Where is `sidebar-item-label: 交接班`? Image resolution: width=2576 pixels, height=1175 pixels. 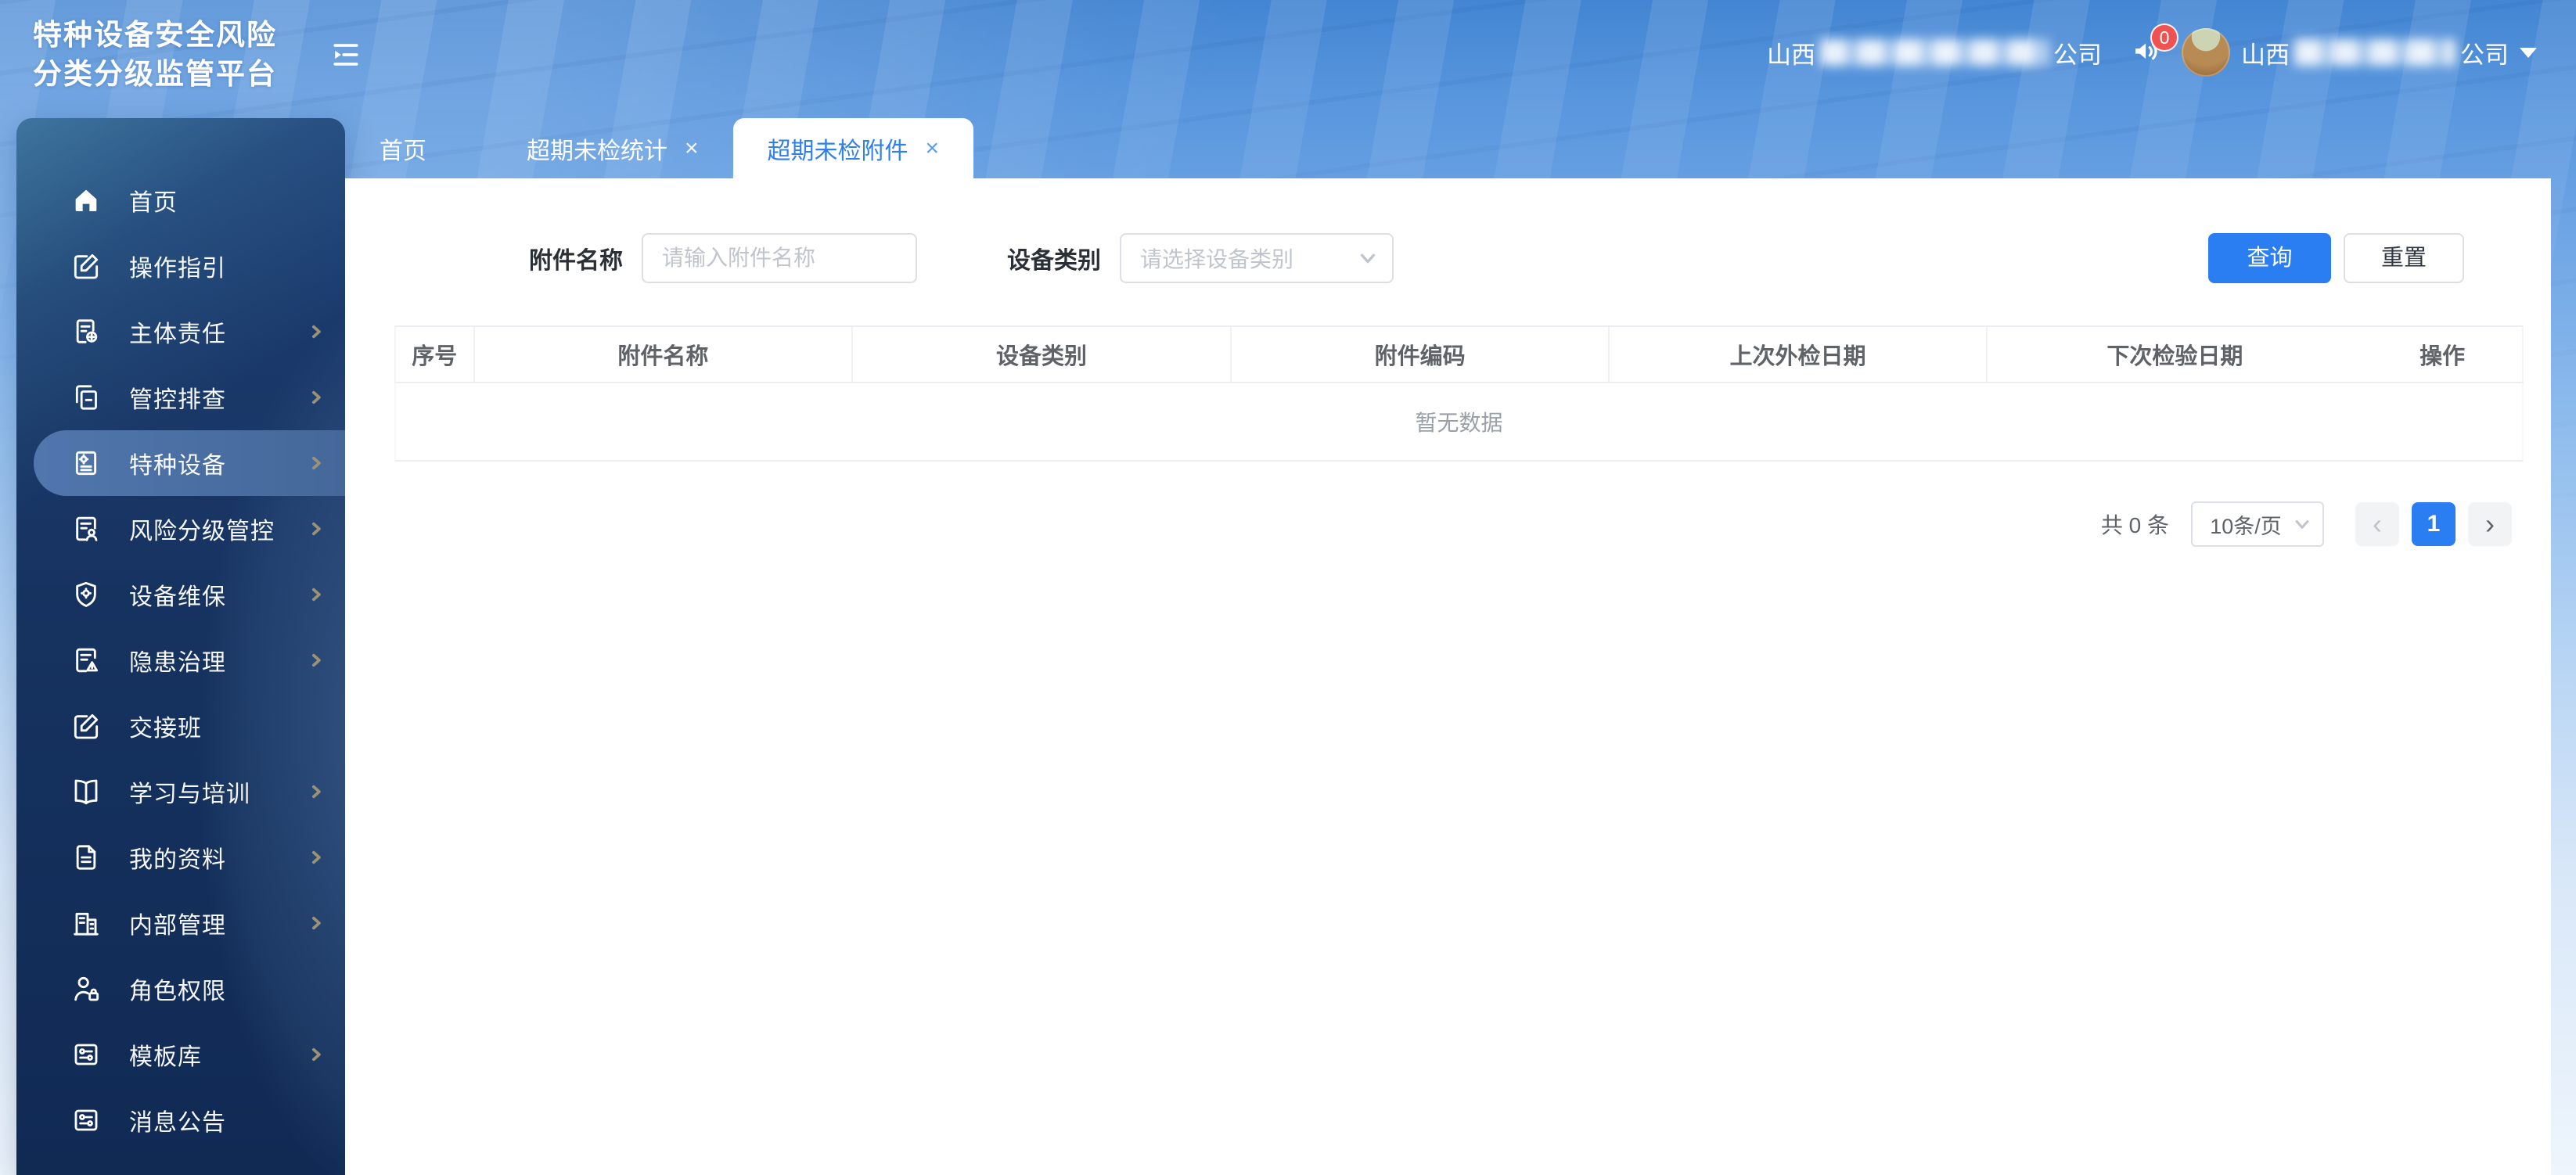 sidebar-item-label: 交接班 is located at coordinates (165, 729).